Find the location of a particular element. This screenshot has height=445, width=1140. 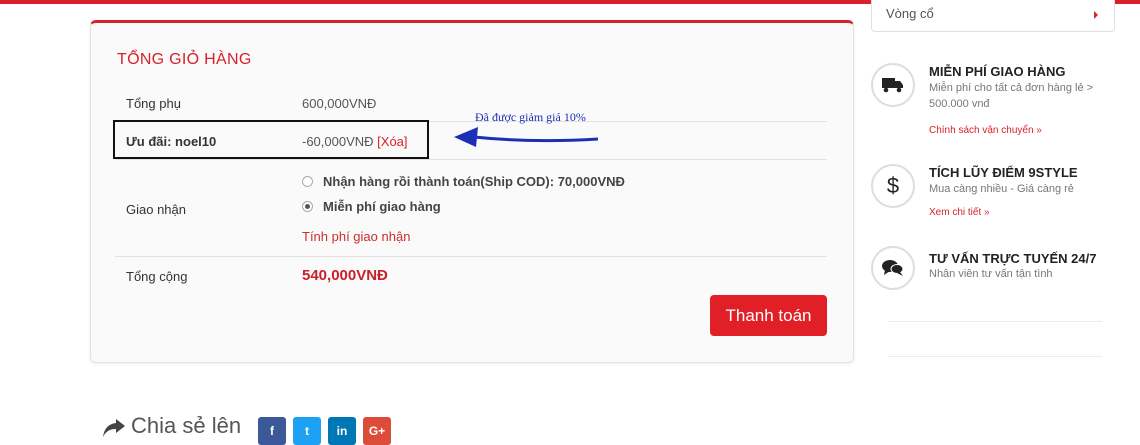

cart-totals-title: TỔNG GIỎ HÀNG is located at coordinates (184, 59).